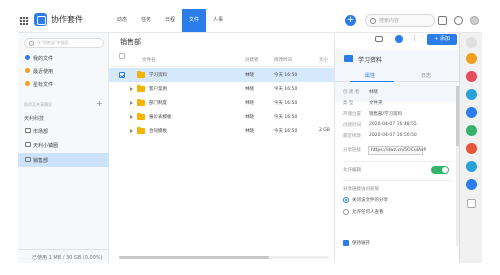 This screenshot has width=500, height=275. I want to click on column-header-size: 大小, so click(323, 60).